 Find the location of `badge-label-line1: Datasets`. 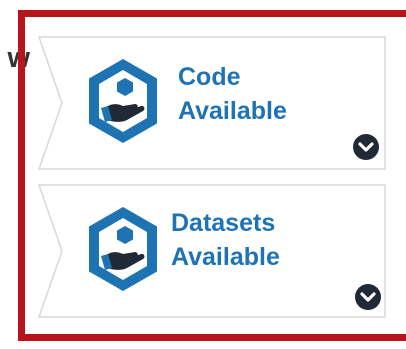

badge-label-line1: Datasets is located at coordinates (223, 223).